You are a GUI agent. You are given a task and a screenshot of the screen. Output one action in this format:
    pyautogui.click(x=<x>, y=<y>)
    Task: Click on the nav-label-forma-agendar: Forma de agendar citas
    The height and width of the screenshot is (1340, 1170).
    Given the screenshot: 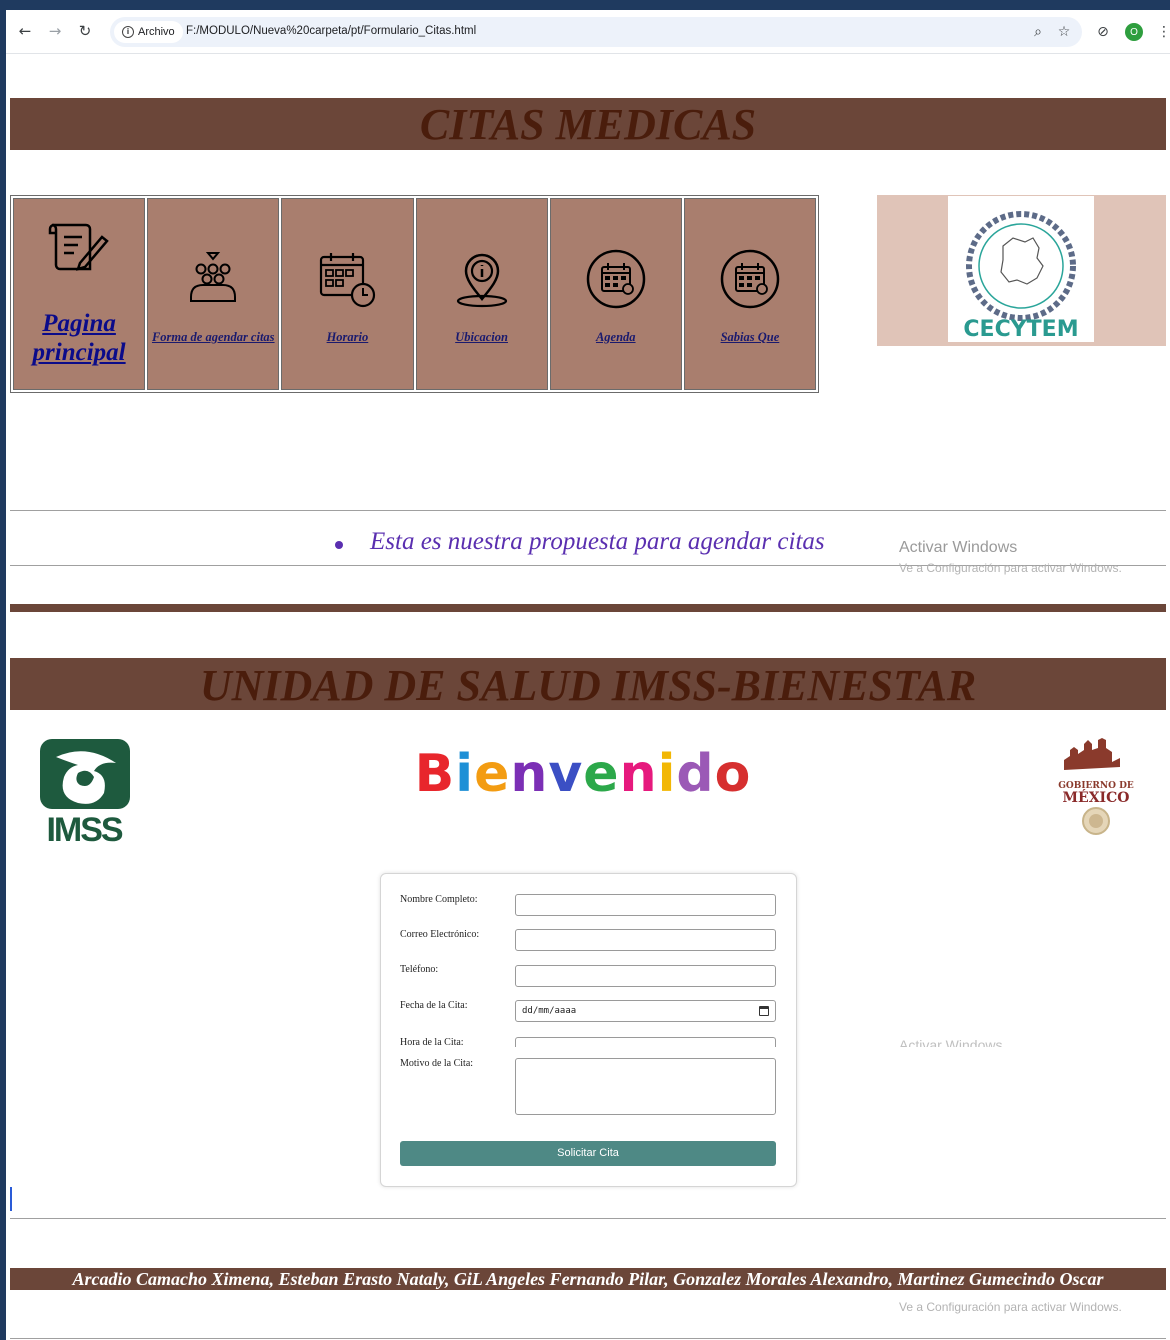 What is the action you would take?
    pyautogui.click(x=213, y=337)
    